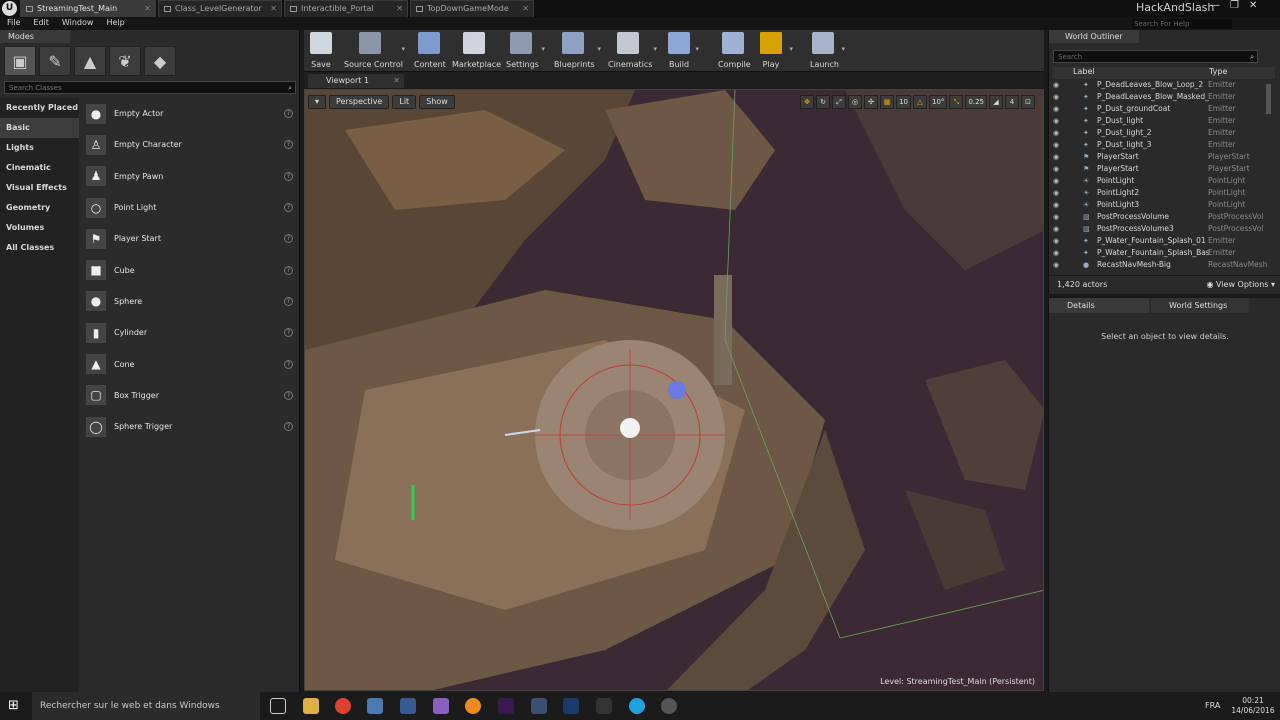  Describe the element at coordinates (1164, 97) in the screenshot. I see `list-item: ◉ ✦ P_DeadLeaves_Blow_Masked_E Emitter` at that location.